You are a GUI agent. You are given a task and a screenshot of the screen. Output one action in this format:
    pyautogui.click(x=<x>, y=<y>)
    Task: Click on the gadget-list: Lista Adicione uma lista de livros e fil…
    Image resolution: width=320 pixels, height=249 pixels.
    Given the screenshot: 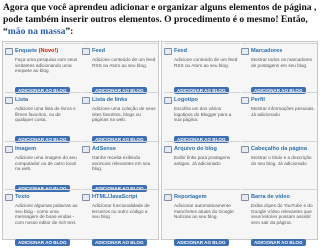 What is the action you would take?
    pyautogui.click(x=43, y=119)
    